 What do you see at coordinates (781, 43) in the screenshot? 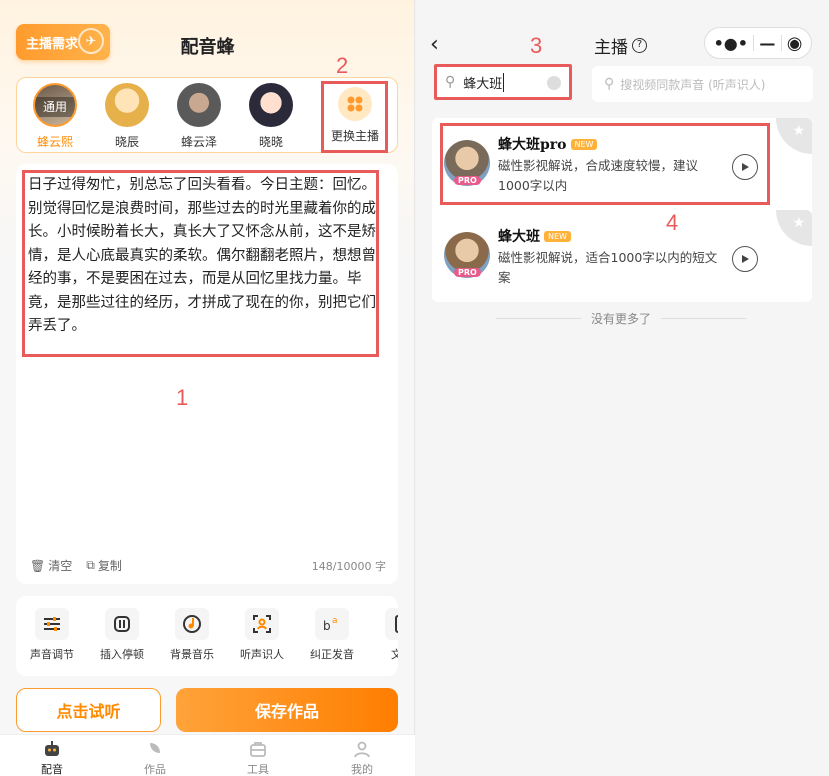
I see `capsule-divider` at bounding box center [781, 43].